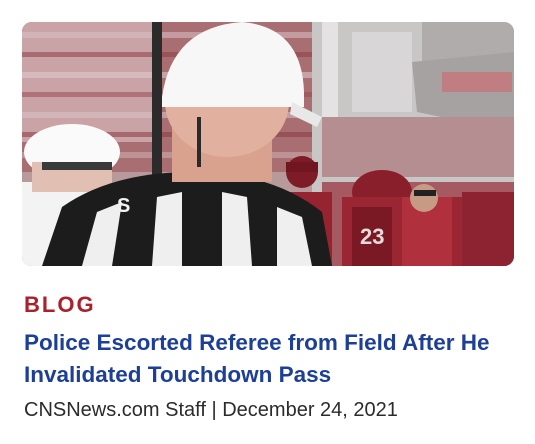 This screenshot has height=444, width=535. I want to click on svg-text: 23, so click(372, 236).